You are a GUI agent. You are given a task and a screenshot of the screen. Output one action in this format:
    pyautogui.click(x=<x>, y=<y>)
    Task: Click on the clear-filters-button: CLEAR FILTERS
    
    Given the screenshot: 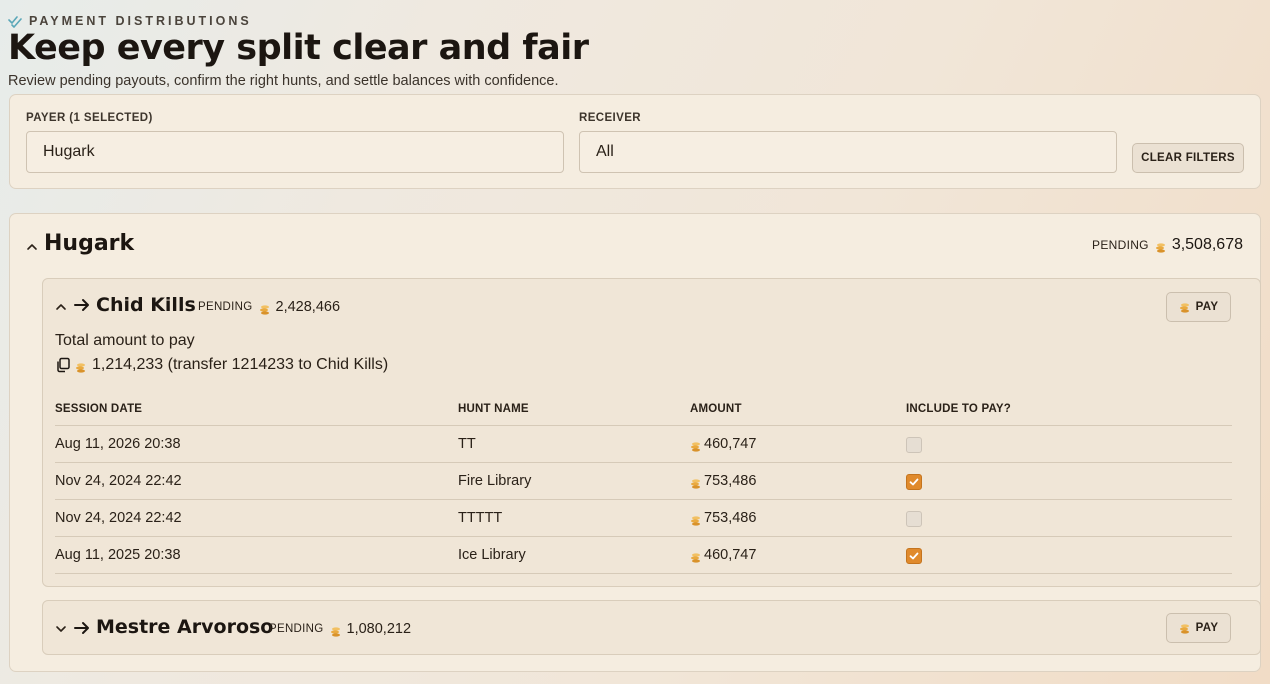 What is the action you would take?
    pyautogui.click(x=1188, y=158)
    